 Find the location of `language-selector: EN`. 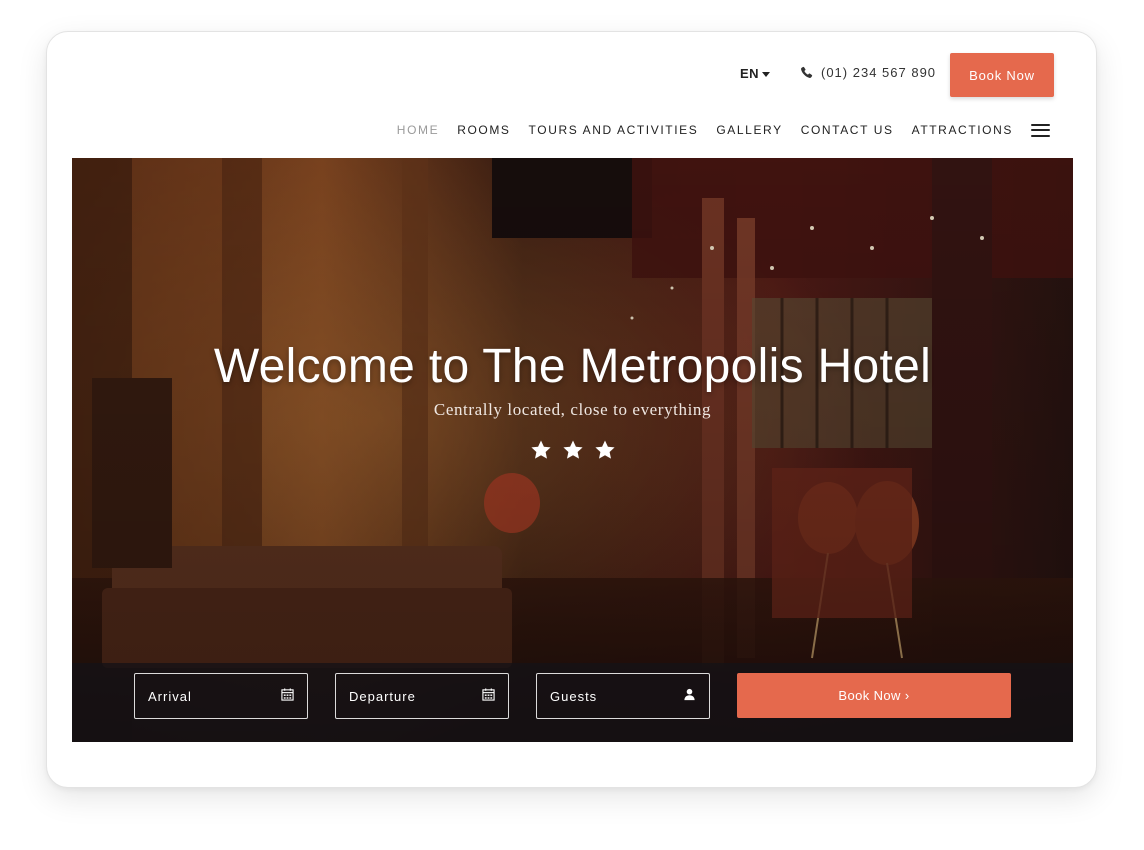

language-selector: EN is located at coordinates (755, 73).